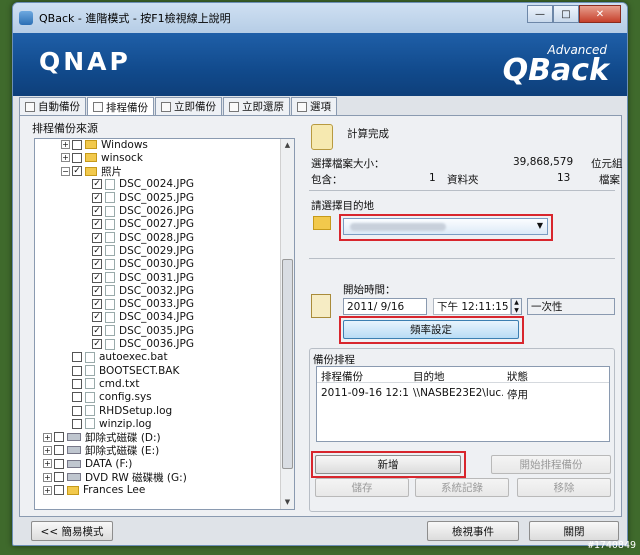 This screenshot has width=640, height=555. Describe the element at coordinates (104, 145) in the screenshot. I see `tree-folder-item: + Windows` at that location.